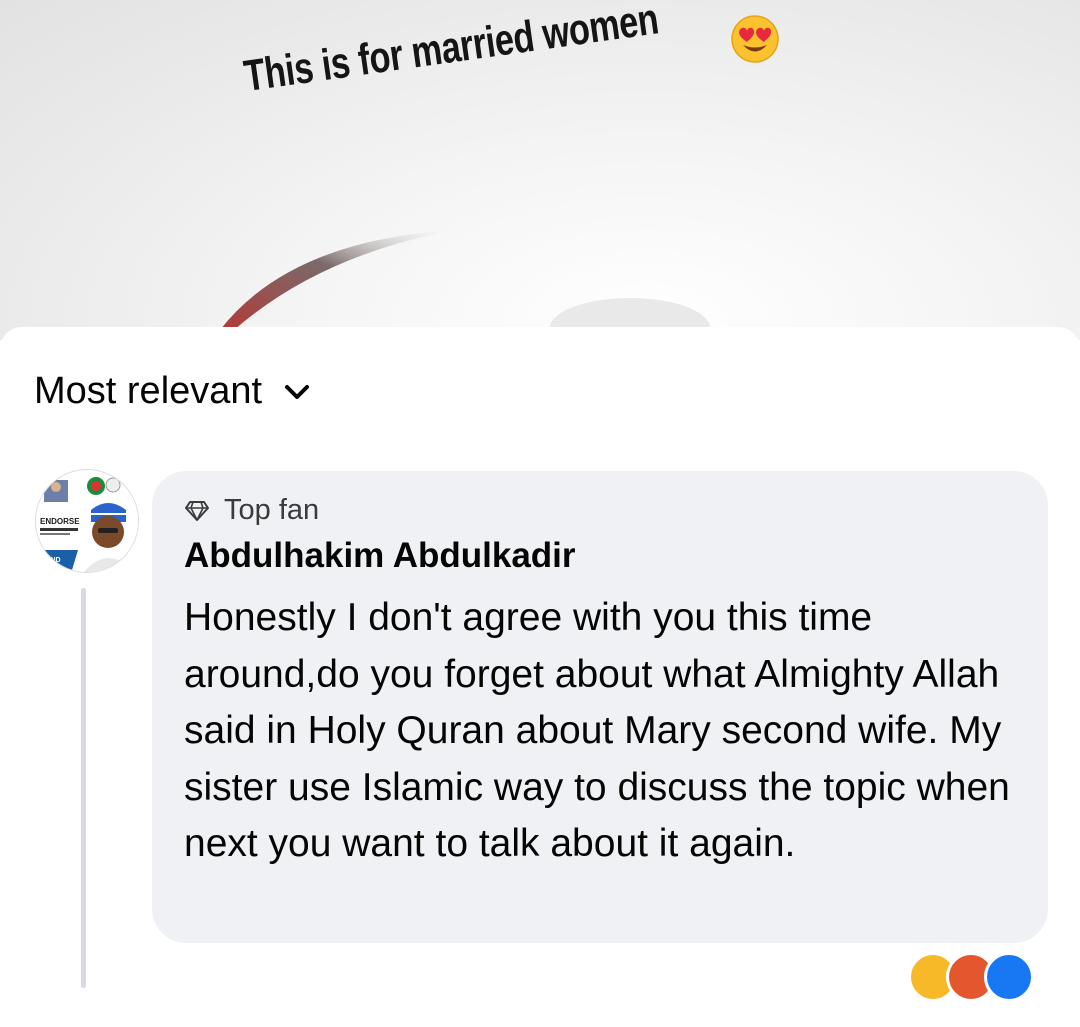 This screenshot has height=1027, width=1080. Describe the element at coordinates (755, 39) in the screenshot. I see `heart-eyes-emoji-icon` at that location.